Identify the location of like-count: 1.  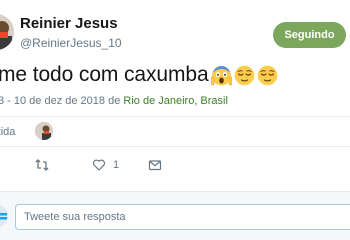
(116, 165).